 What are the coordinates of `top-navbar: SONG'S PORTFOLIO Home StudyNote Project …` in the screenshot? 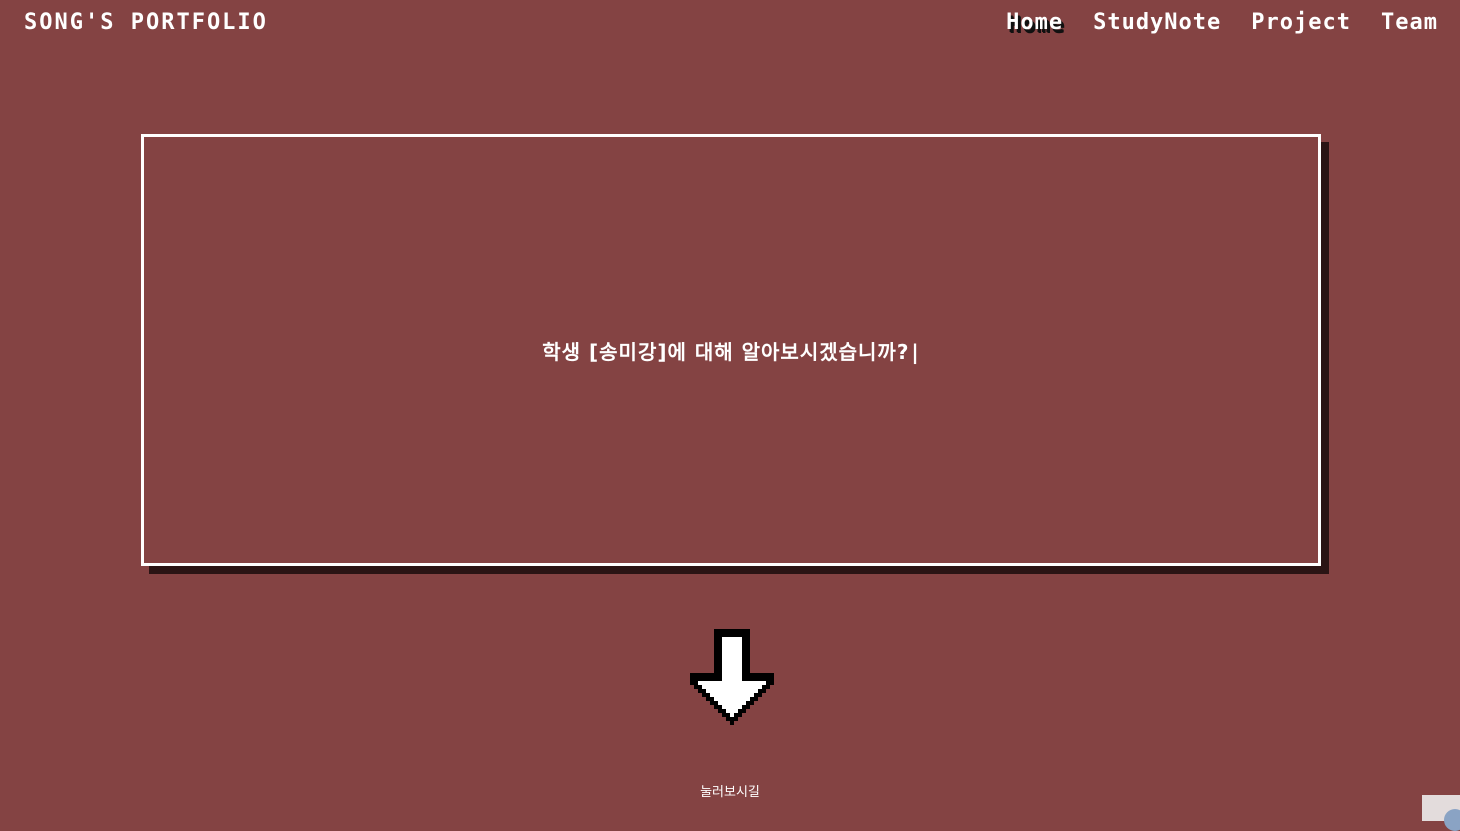 It's located at (730, 25).